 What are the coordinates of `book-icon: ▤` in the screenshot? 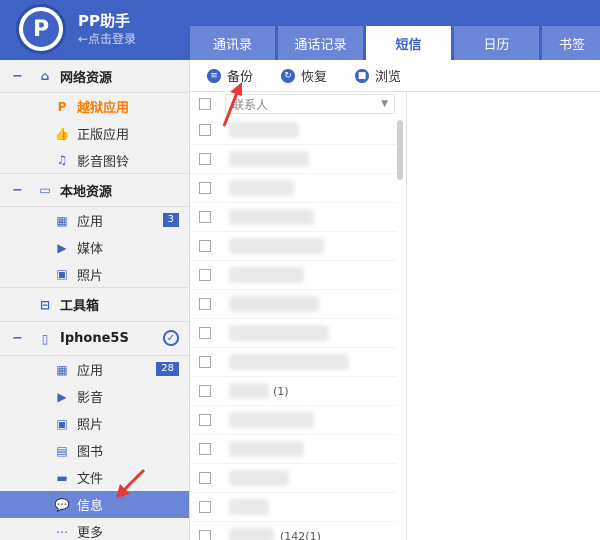 It's located at (62, 450).